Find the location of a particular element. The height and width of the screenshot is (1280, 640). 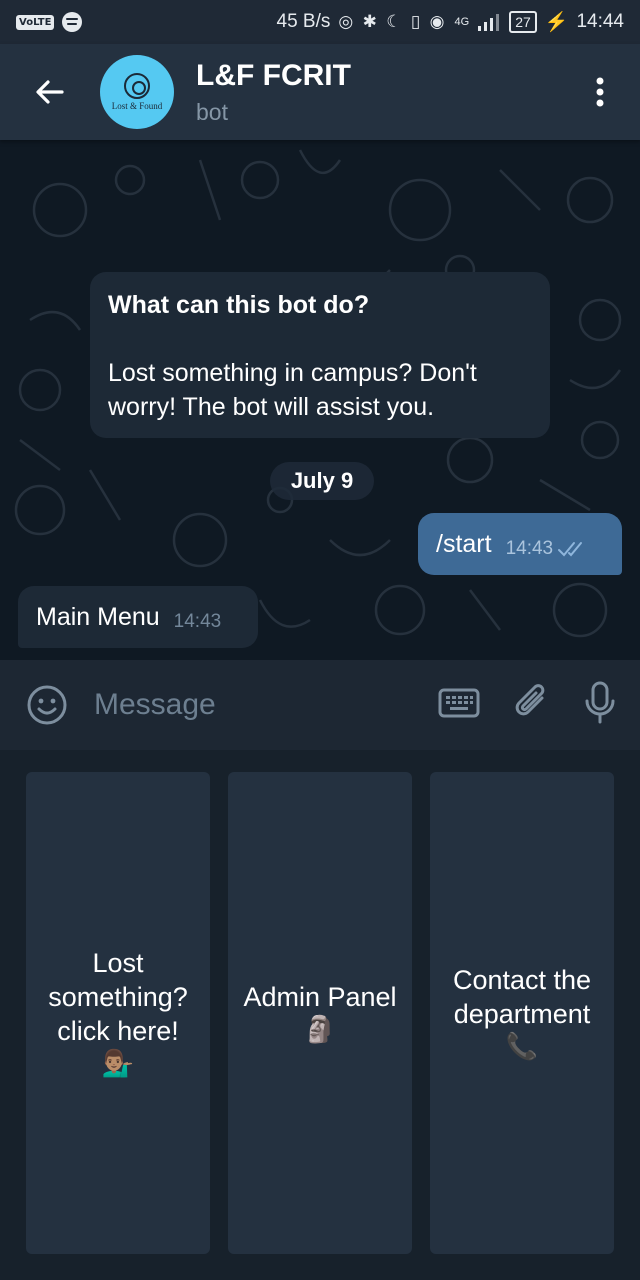

emoji-button is located at coordinates (47, 705).